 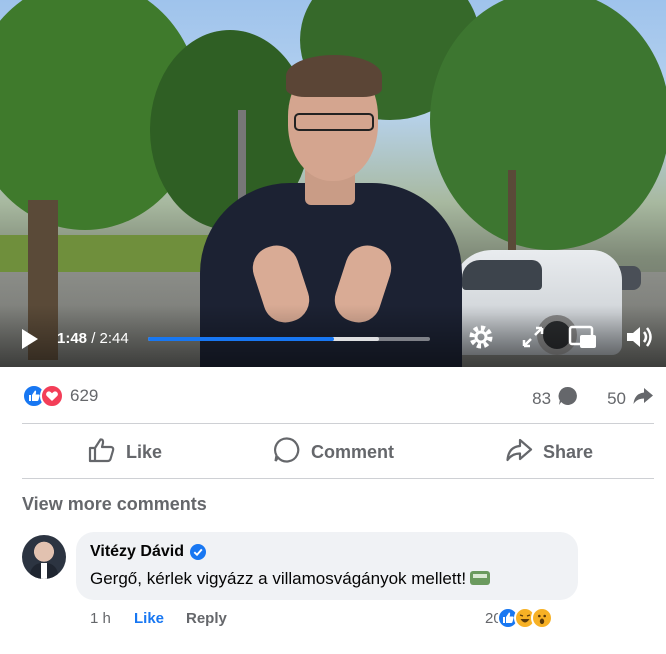 What do you see at coordinates (616, 399) in the screenshot?
I see `share-count: 50` at bounding box center [616, 399].